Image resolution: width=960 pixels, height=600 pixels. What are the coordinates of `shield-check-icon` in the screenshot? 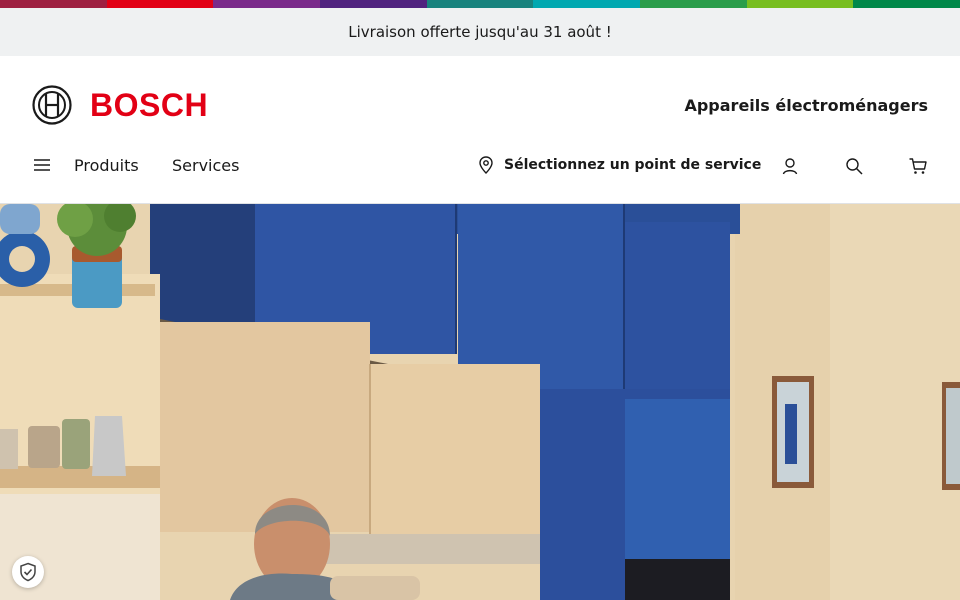 It's located at (28, 572).